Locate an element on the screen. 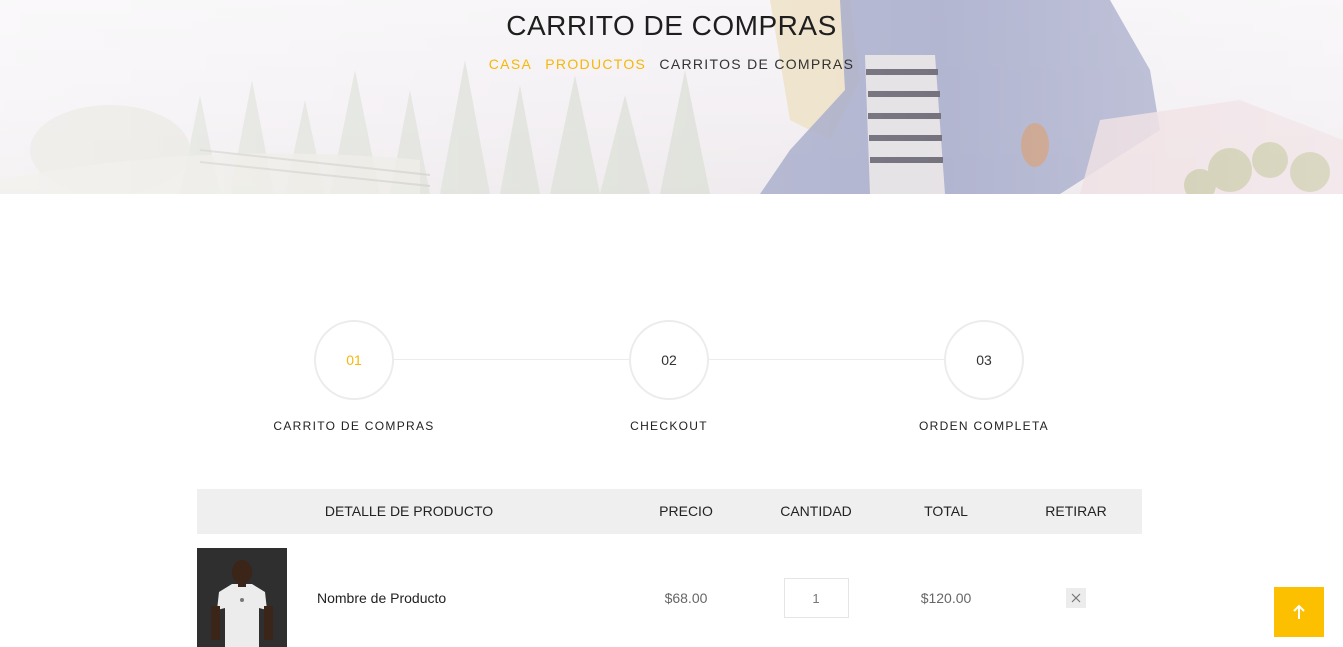  remove-cell is located at coordinates (1076, 597).